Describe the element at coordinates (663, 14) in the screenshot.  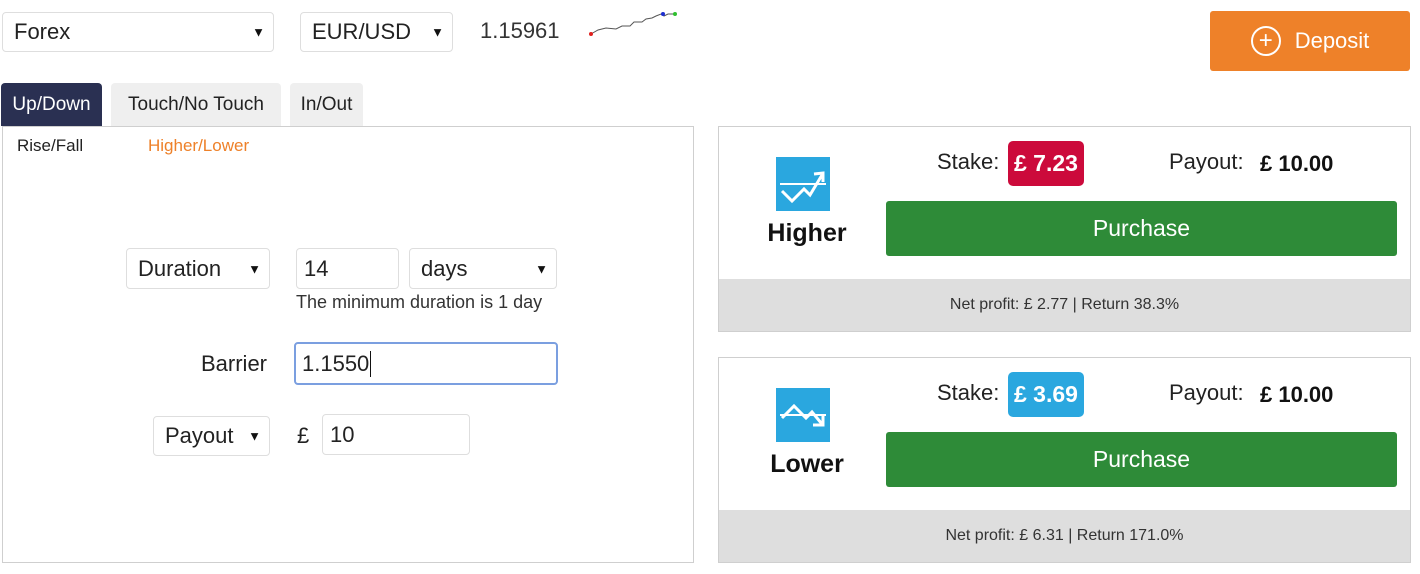
I see `sparkline-high-point` at that location.